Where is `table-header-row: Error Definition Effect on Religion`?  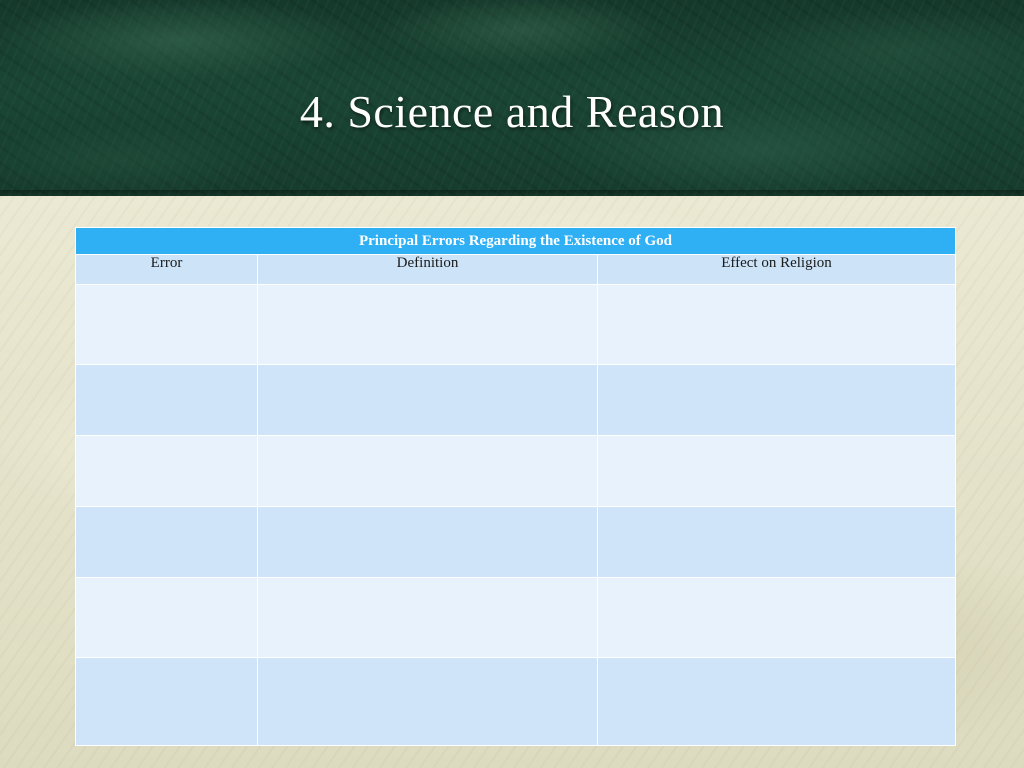
table-header-row: Error Definition Effect on Religion is located at coordinates (516, 269).